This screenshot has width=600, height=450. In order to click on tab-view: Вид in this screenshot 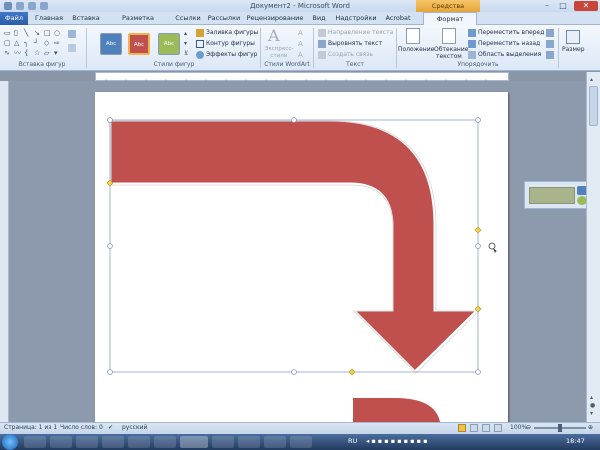, I will do `click(319, 18)`.